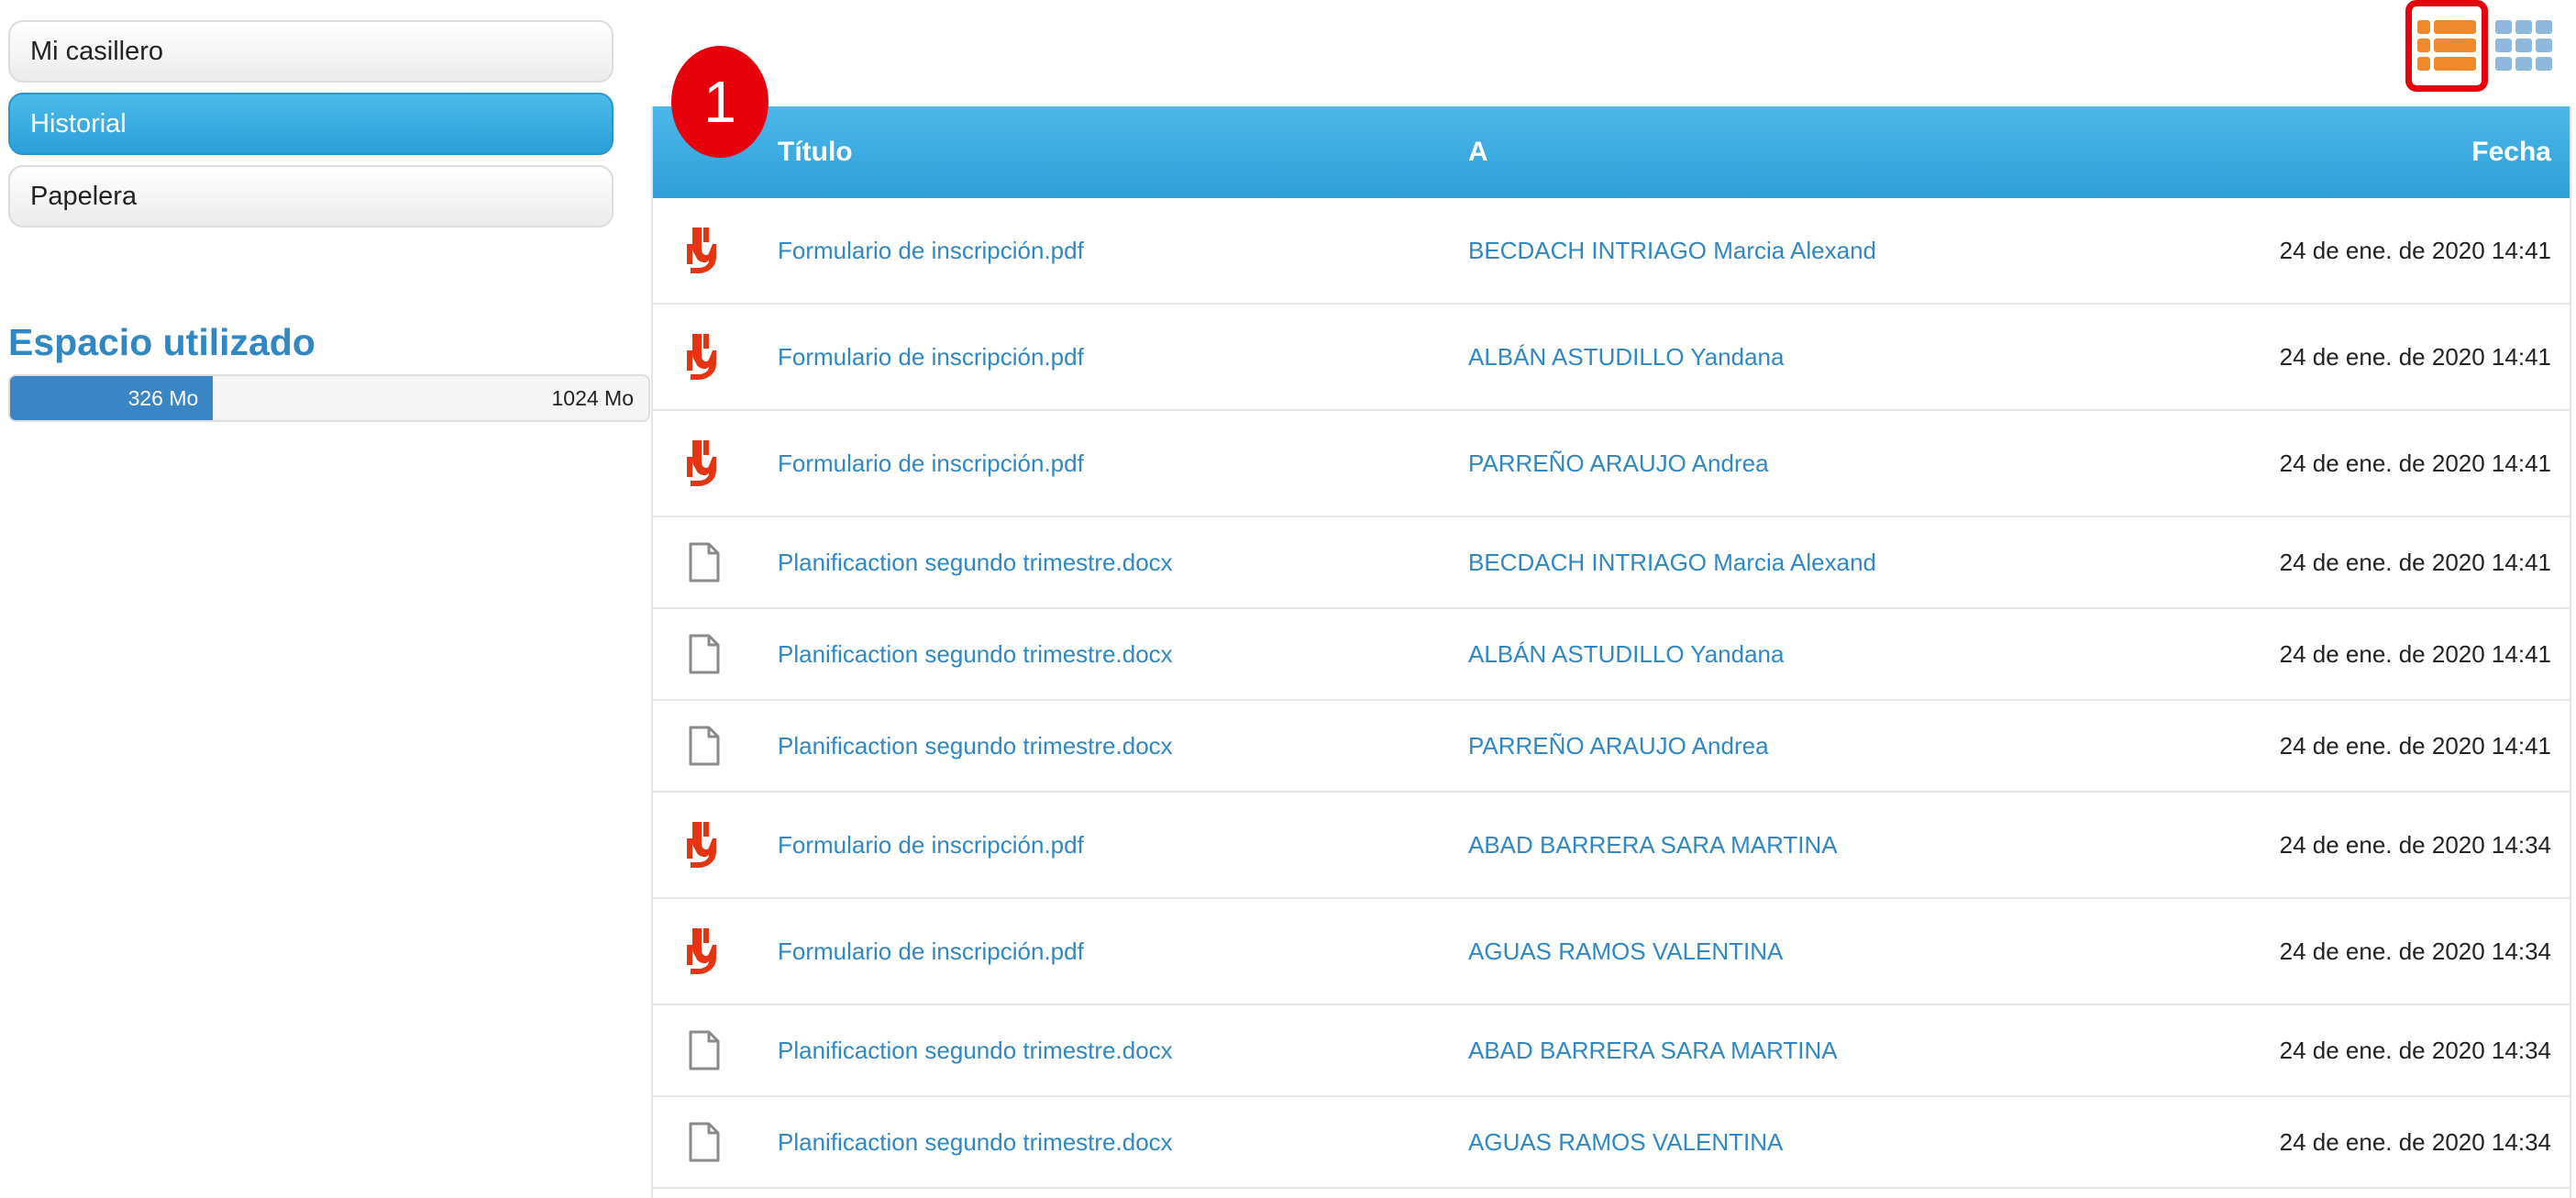 The width and height of the screenshot is (2576, 1198). I want to click on list-view-icon, so click(2446, 45).